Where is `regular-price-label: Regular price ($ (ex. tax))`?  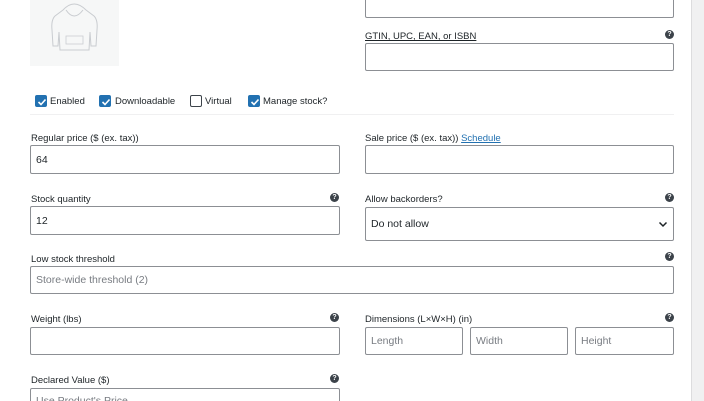 regular-price-label: Regular price ($ (ex. tax)) is located at coordinates (85, 138).